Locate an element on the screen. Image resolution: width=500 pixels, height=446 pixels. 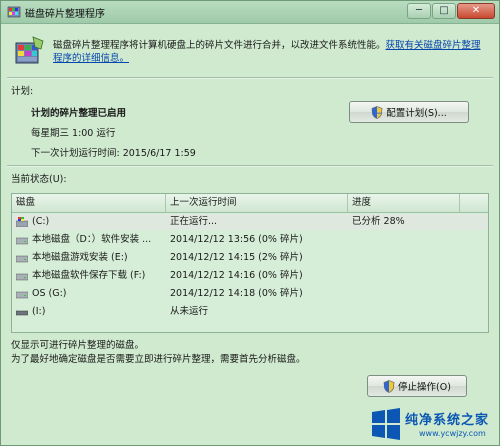
disk-list-header: 磁盘 上一次运行时间 进度 is located at coordinates (250, 203).